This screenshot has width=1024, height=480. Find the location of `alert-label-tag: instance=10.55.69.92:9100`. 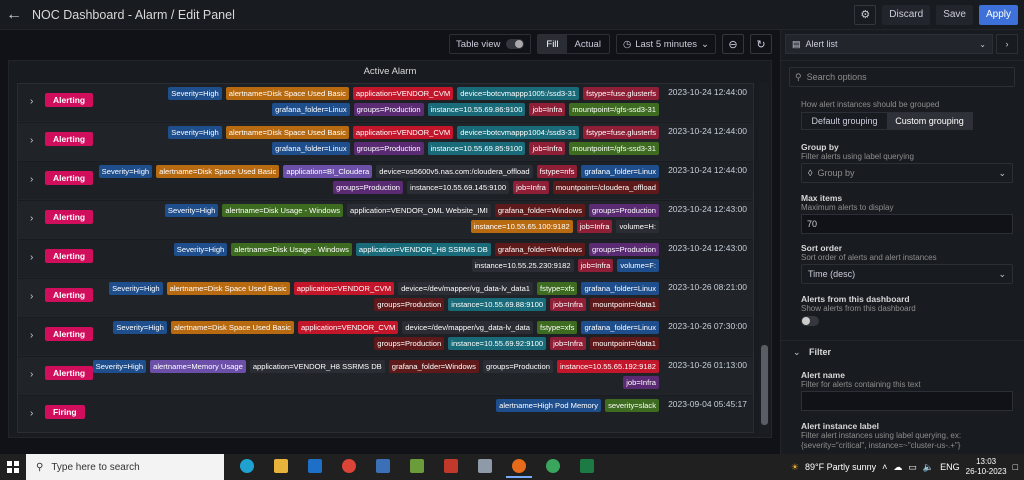

alert-label-tag: instance=10.55.69.92:9100 is located at coordinates (497, 343).